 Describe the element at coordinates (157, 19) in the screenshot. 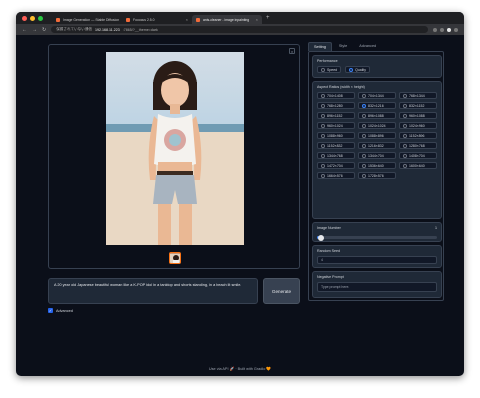

I see `browser-tab: Fooocus 2.5.0 ×` at that location.